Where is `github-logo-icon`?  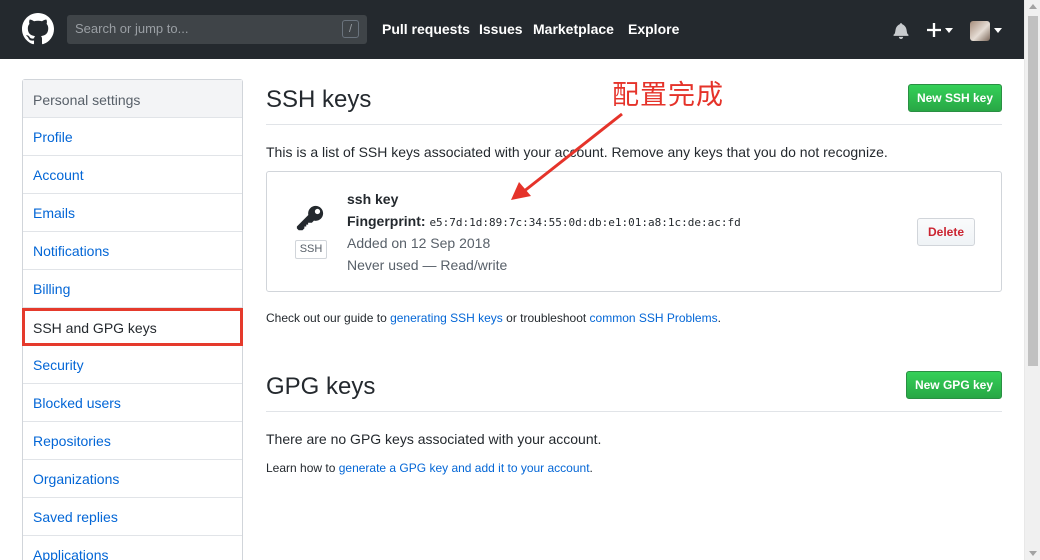
github-logo-icon is located at coordinates (38, 29).